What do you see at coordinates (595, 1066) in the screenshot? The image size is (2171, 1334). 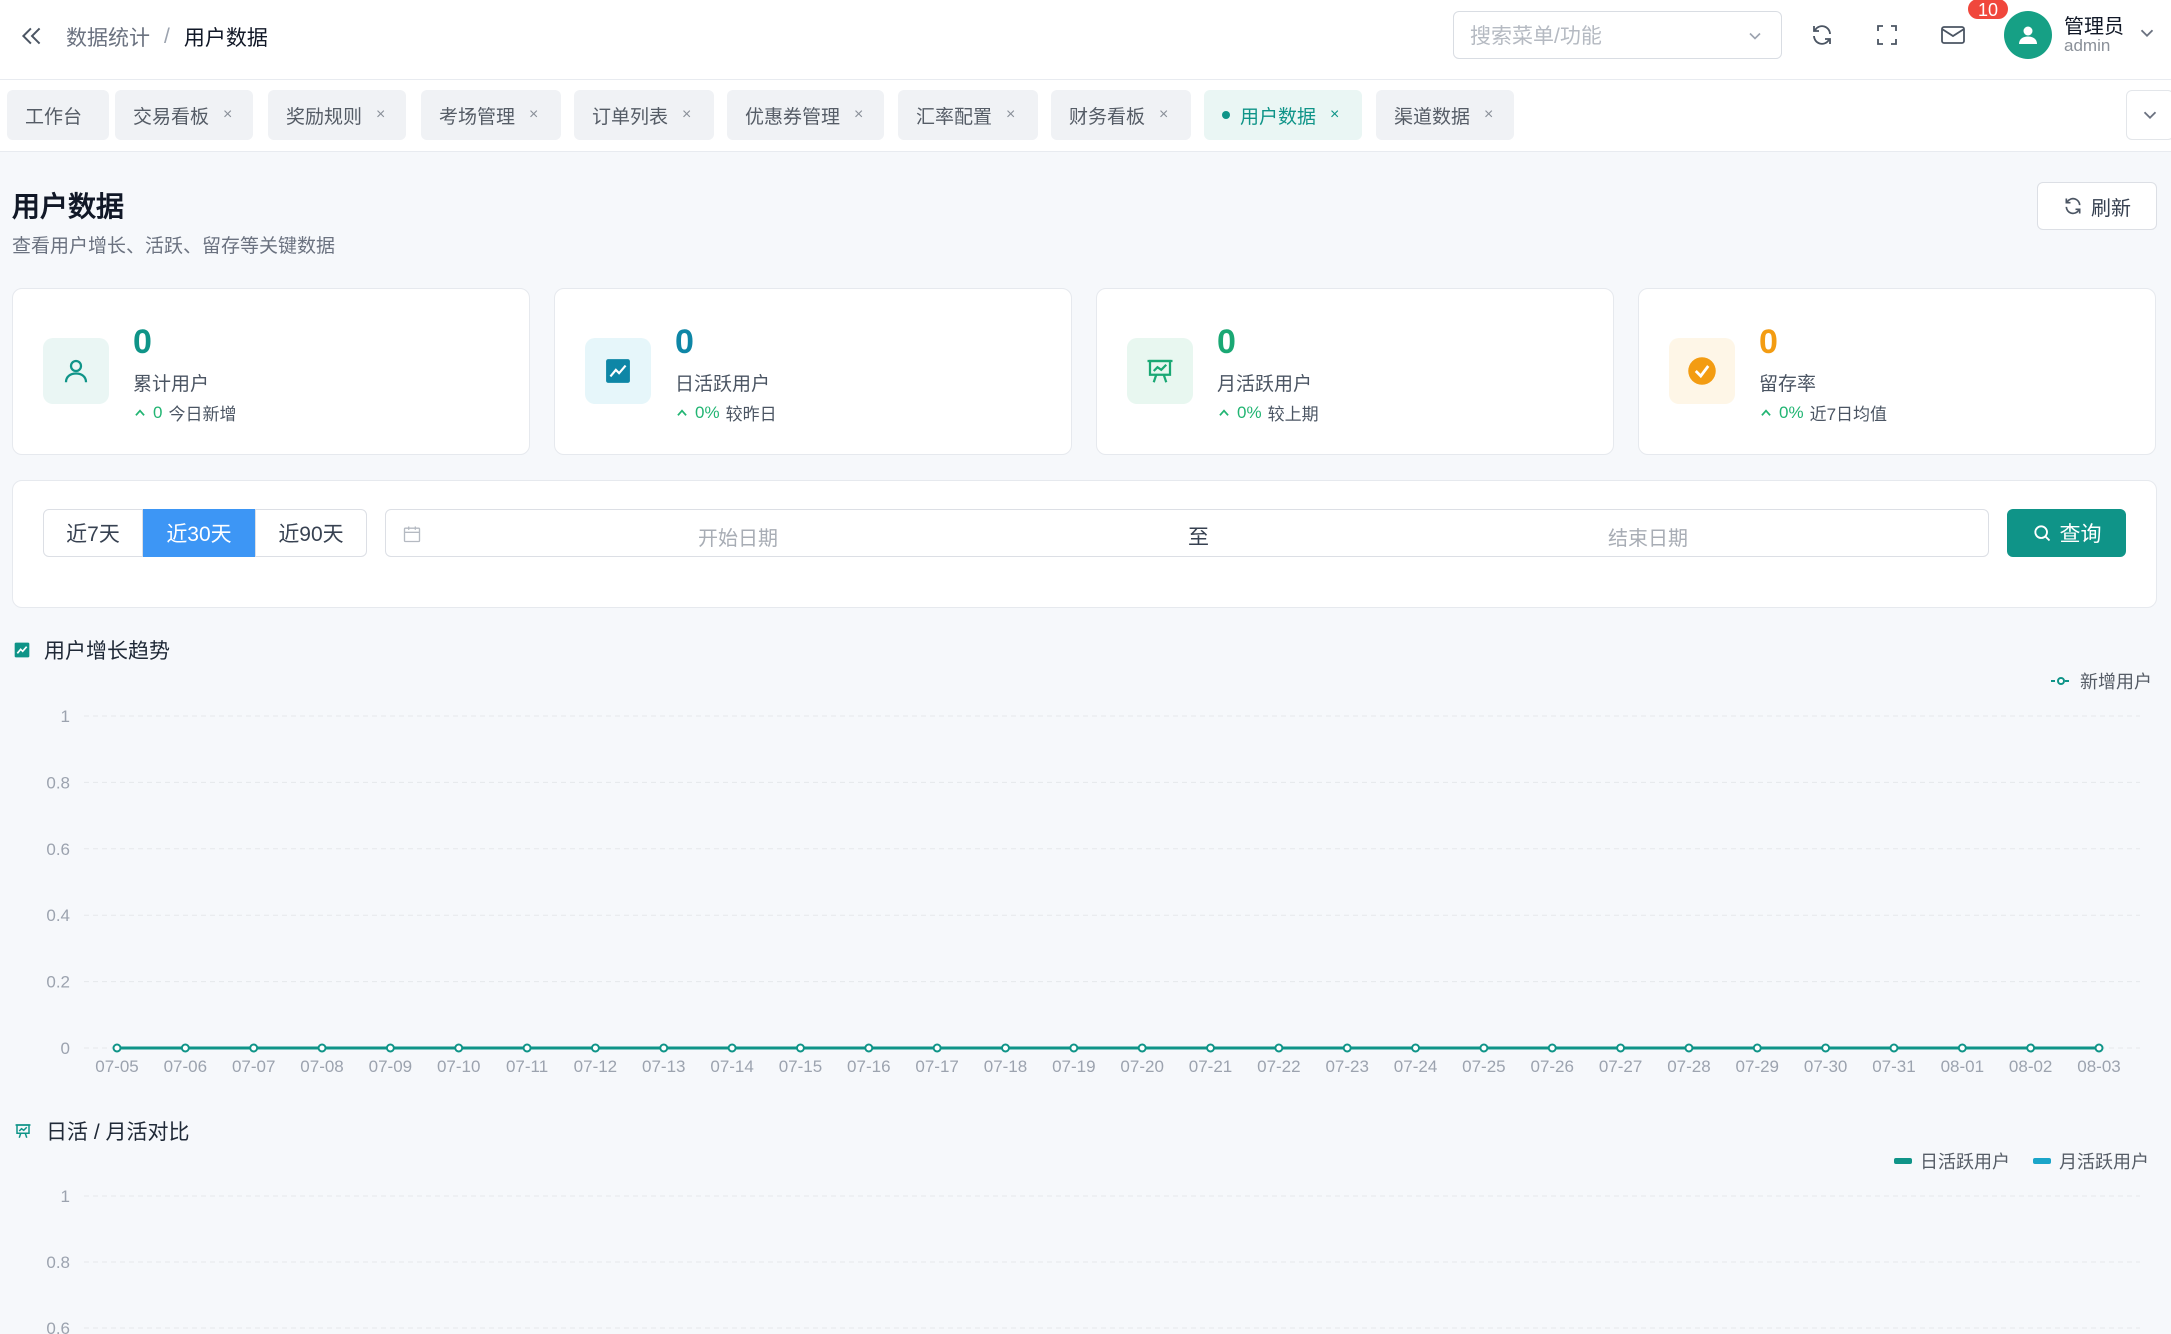 I see `x-tick-label: 07-12` at bounding box center [595, 1066].